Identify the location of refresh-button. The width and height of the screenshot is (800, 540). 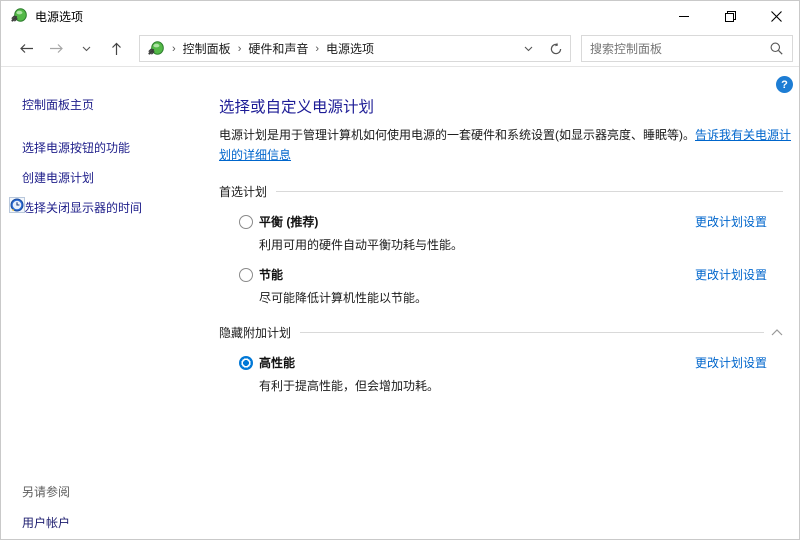
(556, 48).